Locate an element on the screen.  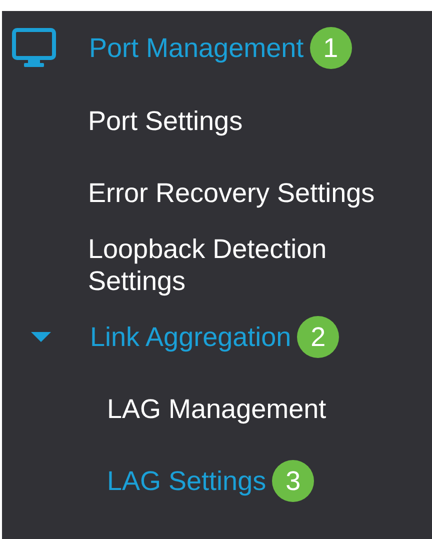
menu-section: Port Management is located at coordinates (196, 48).